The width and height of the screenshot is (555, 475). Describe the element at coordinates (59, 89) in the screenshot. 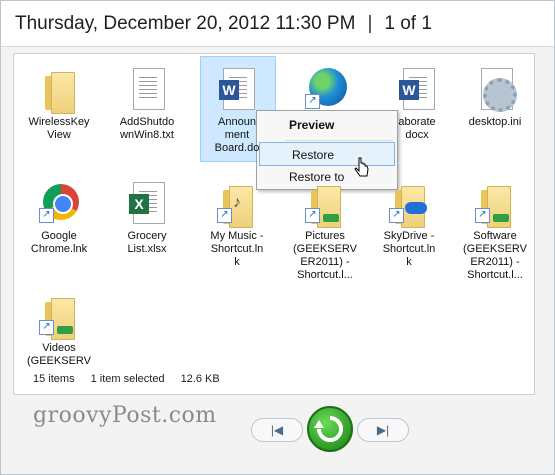

I see `folder-icon` at that location.